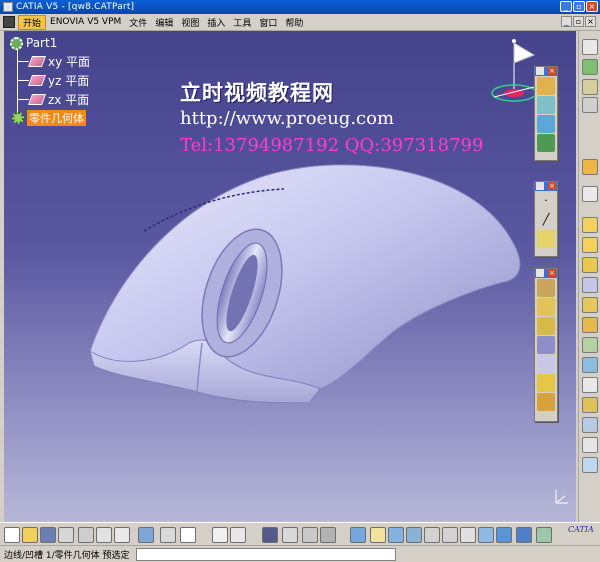 This screenshot has height=562, width=600. What do you see at coordinates (546, 105) in the screenshot?
I see `plane-tool-icon` at bounding box center [546, 105].